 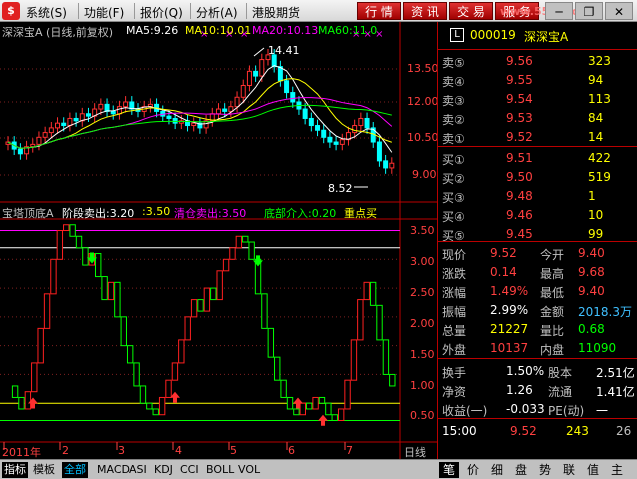 What do you see at coordinates (537, 272) in the screenshot?
I see `stat-row: 涨跌 0.14 最高 9.68` at bounding box center [537, 272].